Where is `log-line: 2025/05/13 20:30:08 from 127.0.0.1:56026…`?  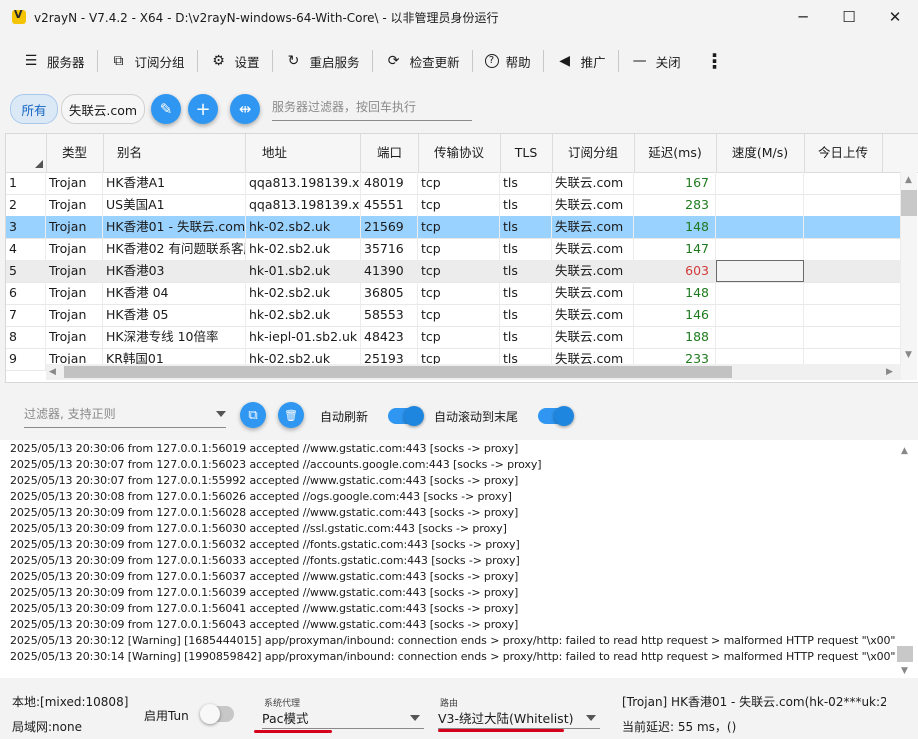
log-line: 2025/05/13 20:30:08 from 127.0.0.1:56026… is located at coordinates (261, 496).